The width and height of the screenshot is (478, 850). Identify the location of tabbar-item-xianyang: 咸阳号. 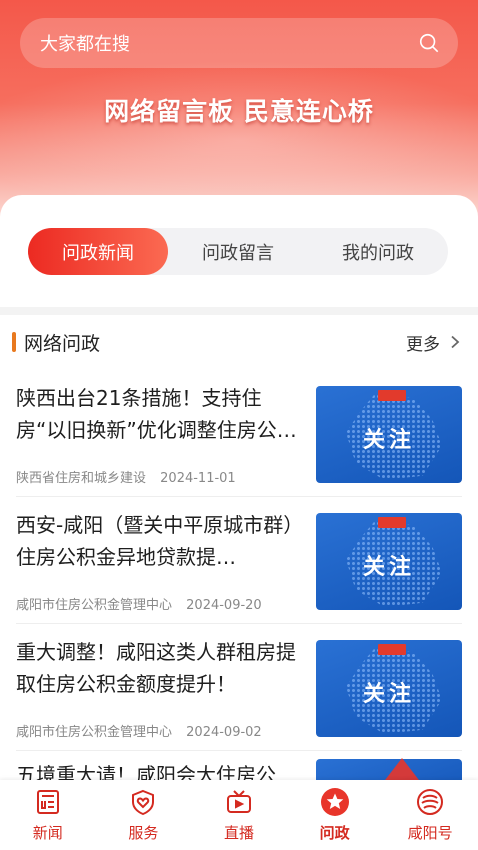
(430, 815).